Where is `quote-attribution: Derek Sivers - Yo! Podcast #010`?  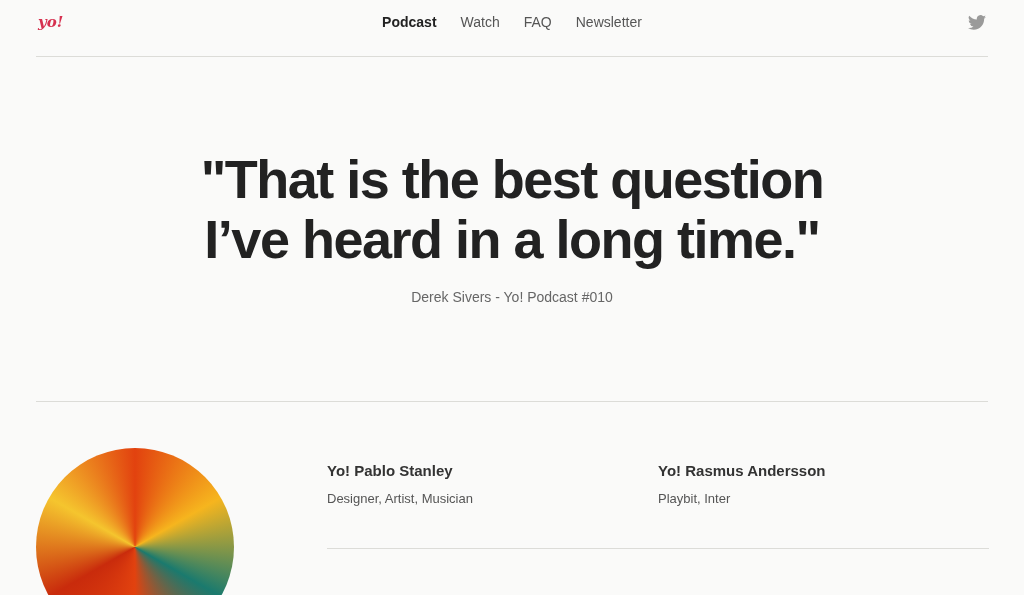 quote-attribution: Derek Sivers - Yo! Podcast #010 is located at coordinates (512, 297).